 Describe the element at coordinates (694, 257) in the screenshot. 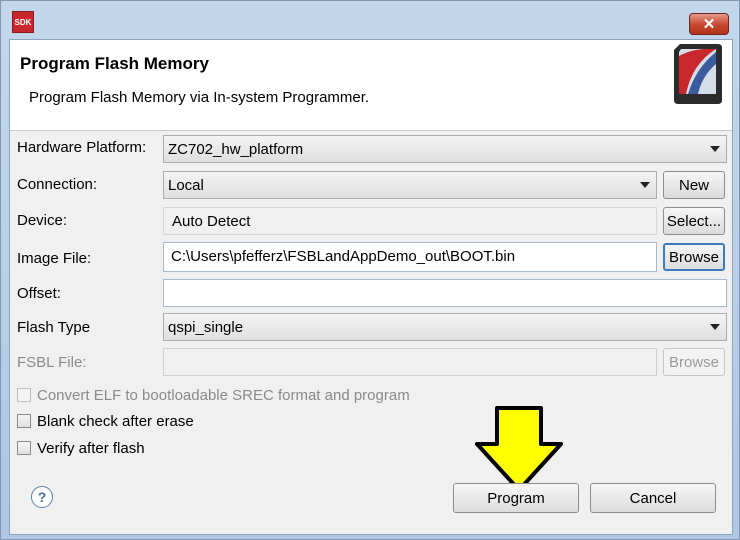

I see `browse-image-button: Browse` at that location.